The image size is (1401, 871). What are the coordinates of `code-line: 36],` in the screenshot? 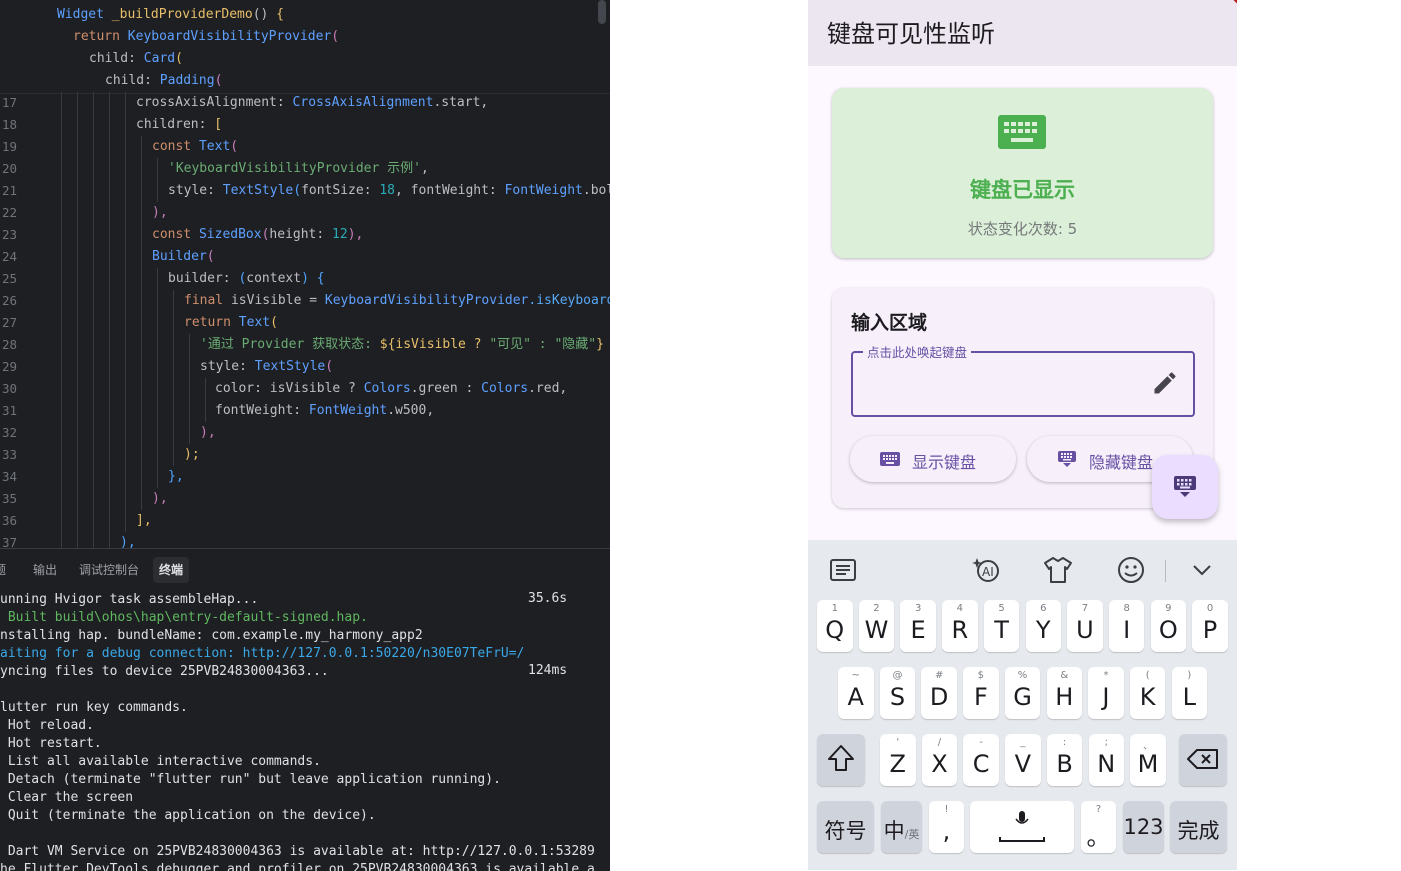 It's located at (305, 521).